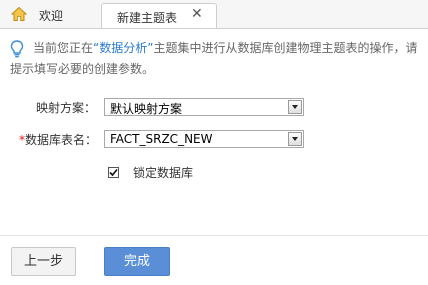  I want to click on mapping-label: 映射方案：, so click(66, 108).